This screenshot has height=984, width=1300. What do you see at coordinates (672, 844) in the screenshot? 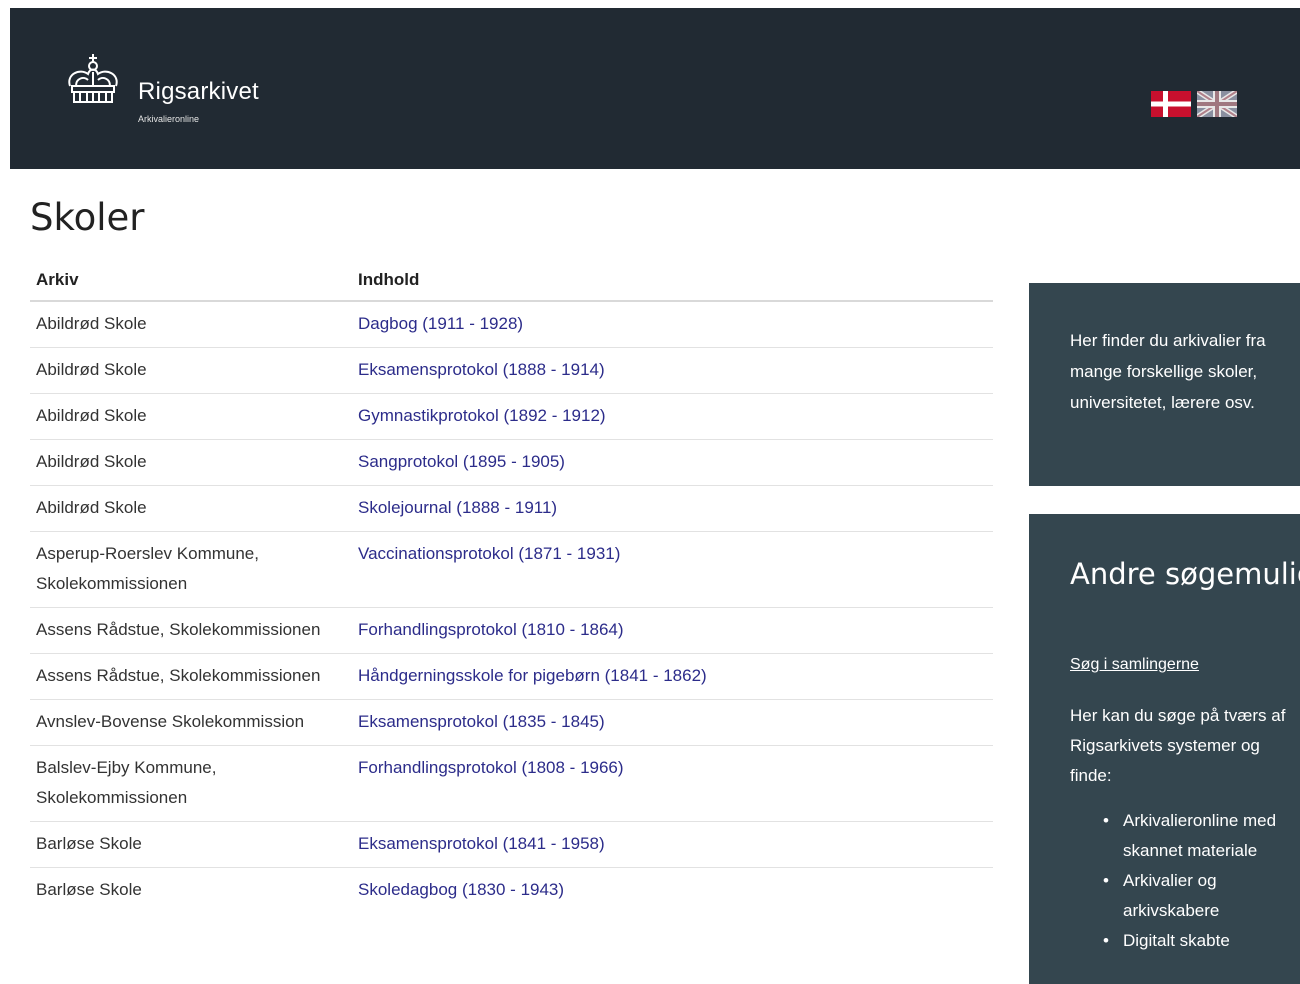
I see `cell-indhold: Eksamensprotokol (1841 - 1958)` at bounding box center [672, 844].